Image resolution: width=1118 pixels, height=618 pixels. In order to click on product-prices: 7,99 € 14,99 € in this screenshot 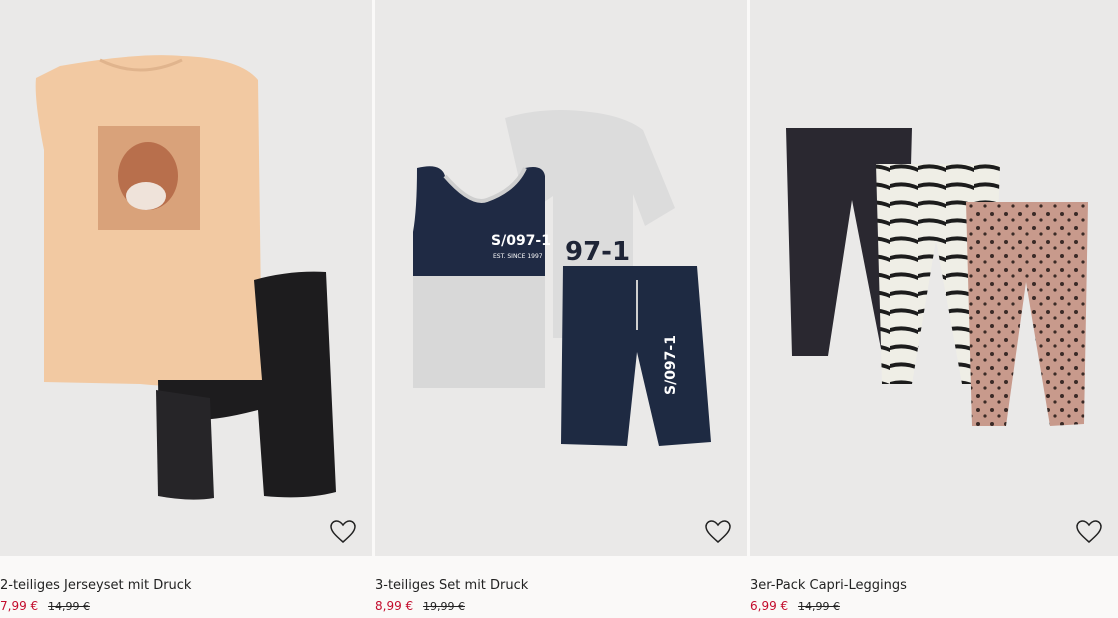, I will do `click(45, 606)`.